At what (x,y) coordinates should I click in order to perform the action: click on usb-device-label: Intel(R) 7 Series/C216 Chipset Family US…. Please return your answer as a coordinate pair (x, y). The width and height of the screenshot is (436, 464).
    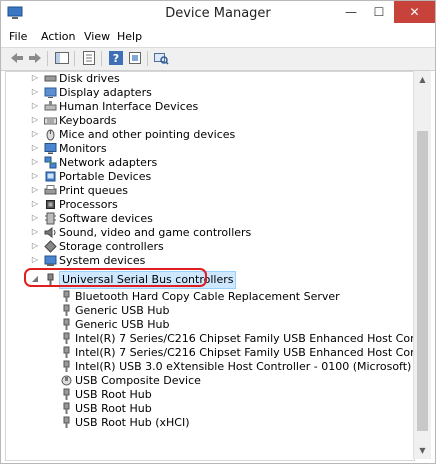
    Looking at the image, I should click on (244, 352).